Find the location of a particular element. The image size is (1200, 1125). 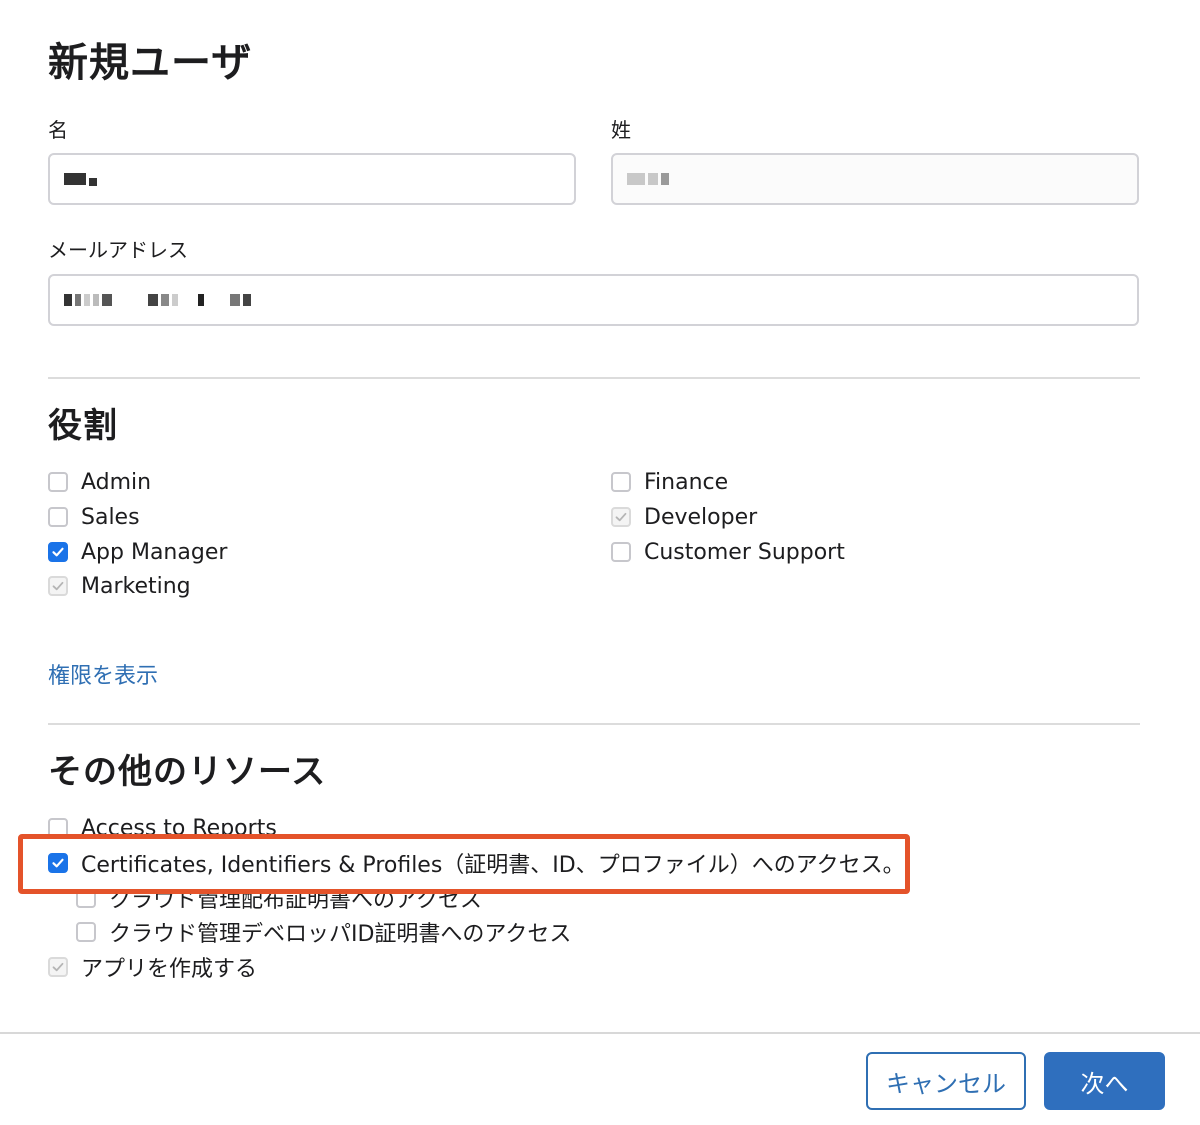

role-developer: Developer is located at coordinates (684, 517).